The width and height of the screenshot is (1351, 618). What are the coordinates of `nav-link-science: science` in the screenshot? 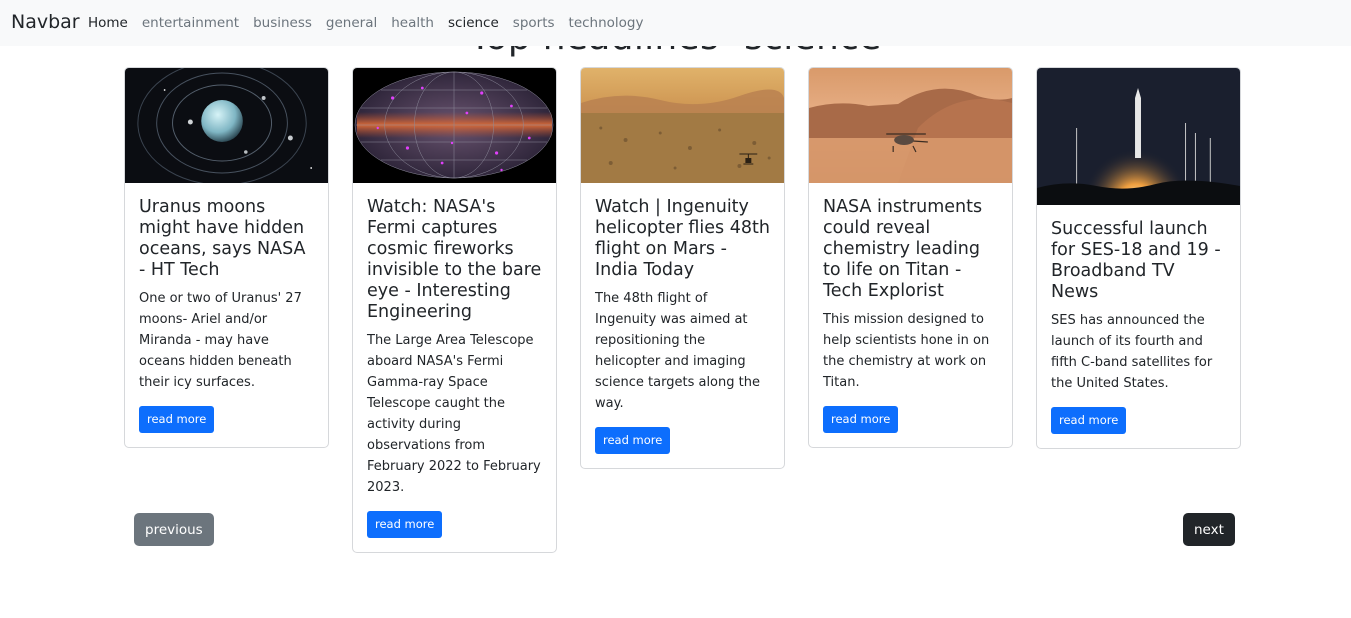 It's located at (473, 23).